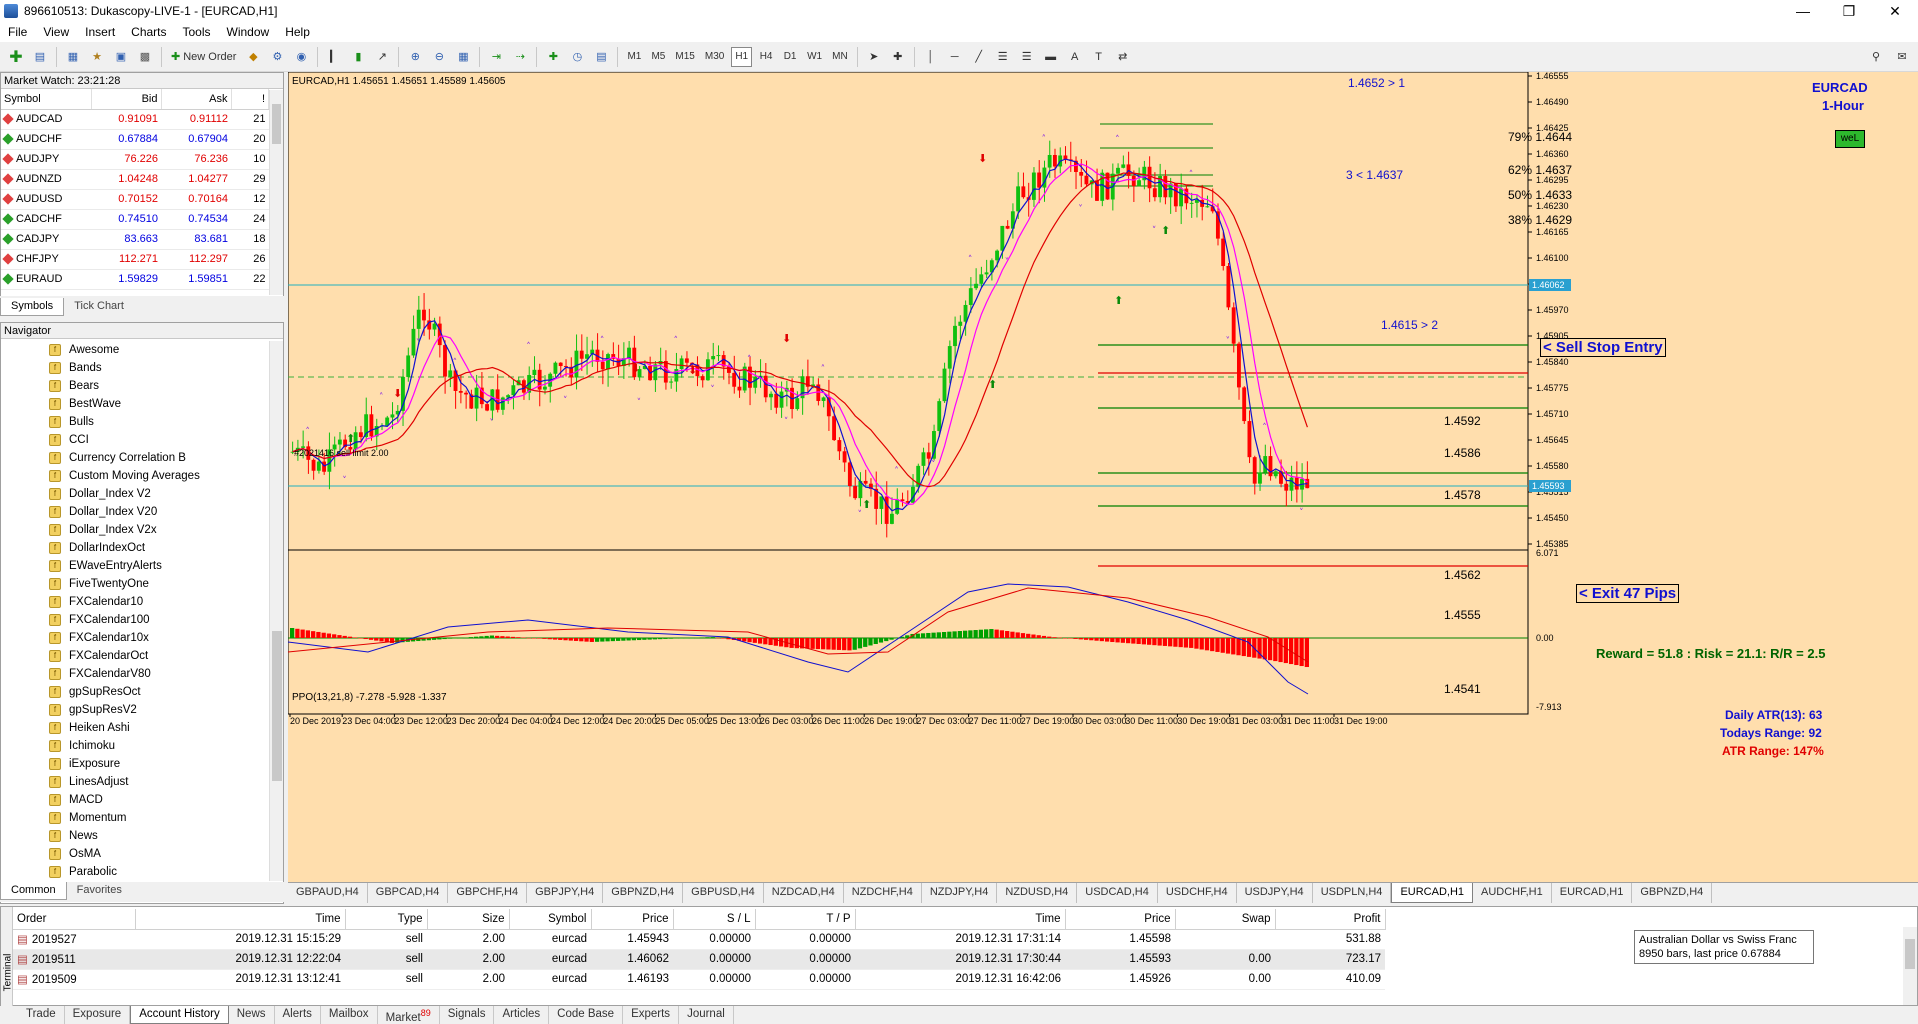 The height and width of the screenshot is (1024, 1918). I want to click on menu-view: View, so click(56, 32).